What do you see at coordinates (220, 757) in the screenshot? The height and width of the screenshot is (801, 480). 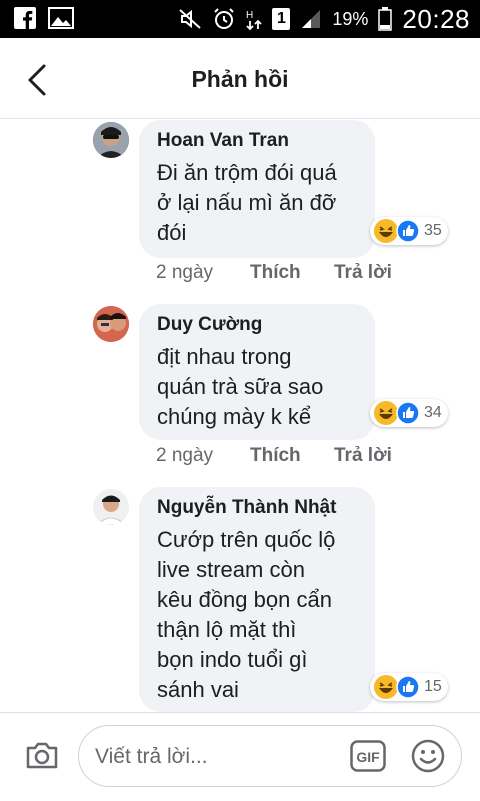 I see `reply-input` at bounding box center [220, 757].